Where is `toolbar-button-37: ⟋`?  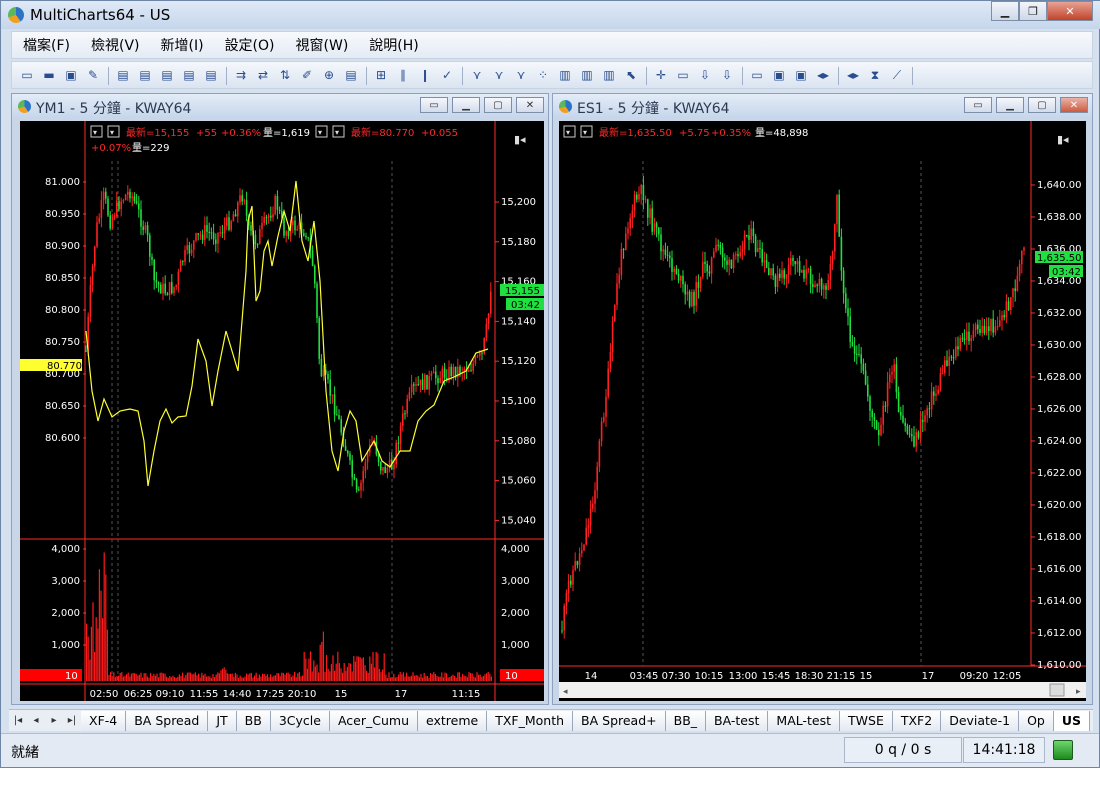
toolbar-button-37: ⟋ is located at coordinates (897, 75).